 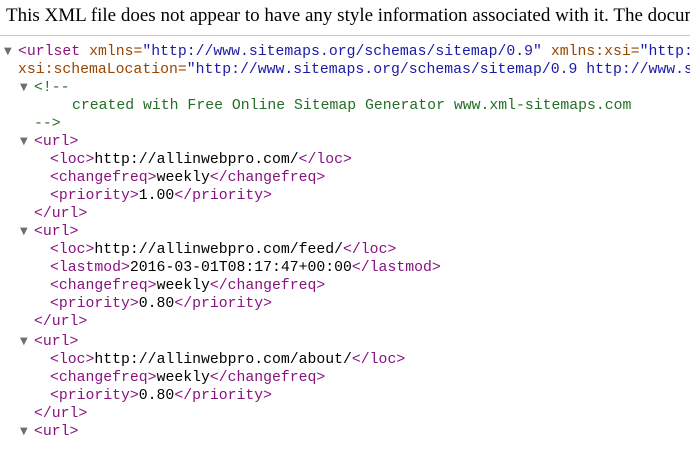 What do you see at coordinates (90, 268) in the screenshot?
I see `lastmod-open-tag: <lastmod>` at bounding box center [90, 268].